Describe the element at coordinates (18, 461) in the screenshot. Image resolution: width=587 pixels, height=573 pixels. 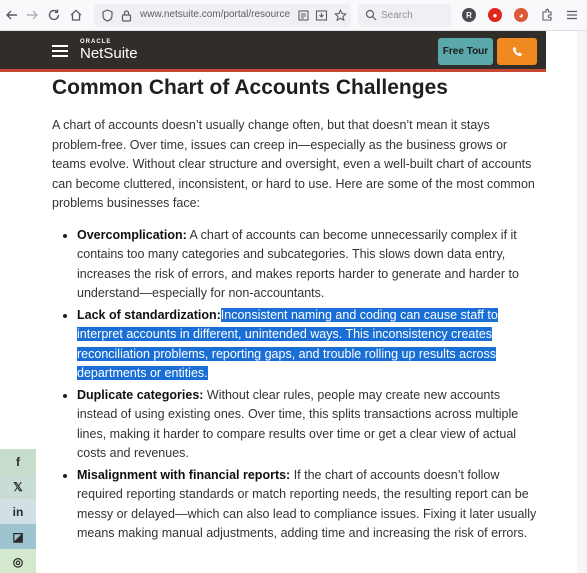
I see `facebook-icon: f` at that location.